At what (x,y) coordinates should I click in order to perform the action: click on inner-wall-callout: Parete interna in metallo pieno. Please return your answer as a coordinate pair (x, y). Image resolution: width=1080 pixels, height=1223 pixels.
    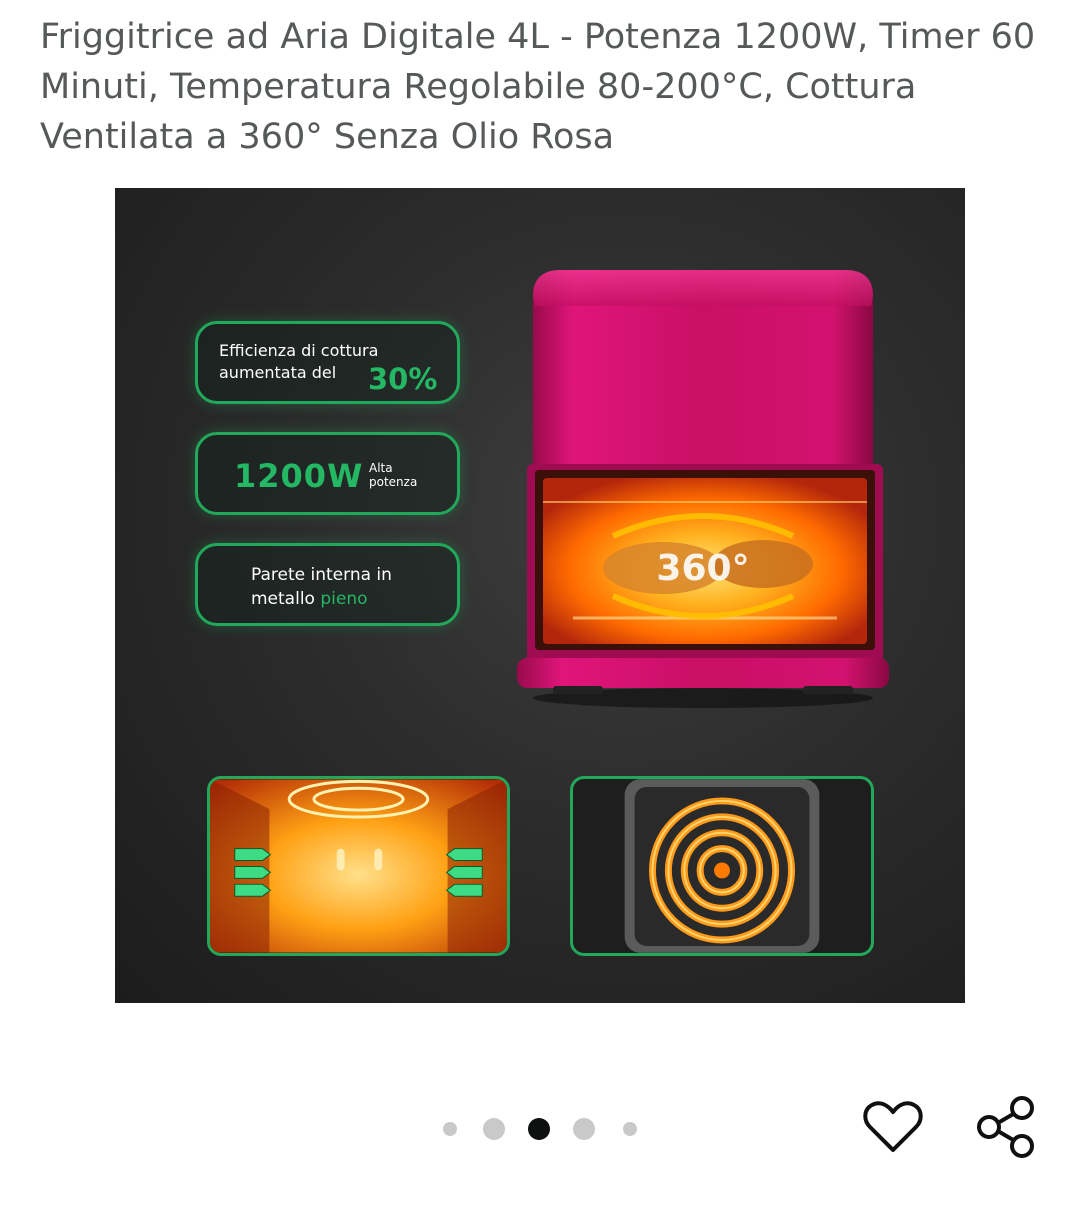
    Looking at the image, I should click on (327, 584).